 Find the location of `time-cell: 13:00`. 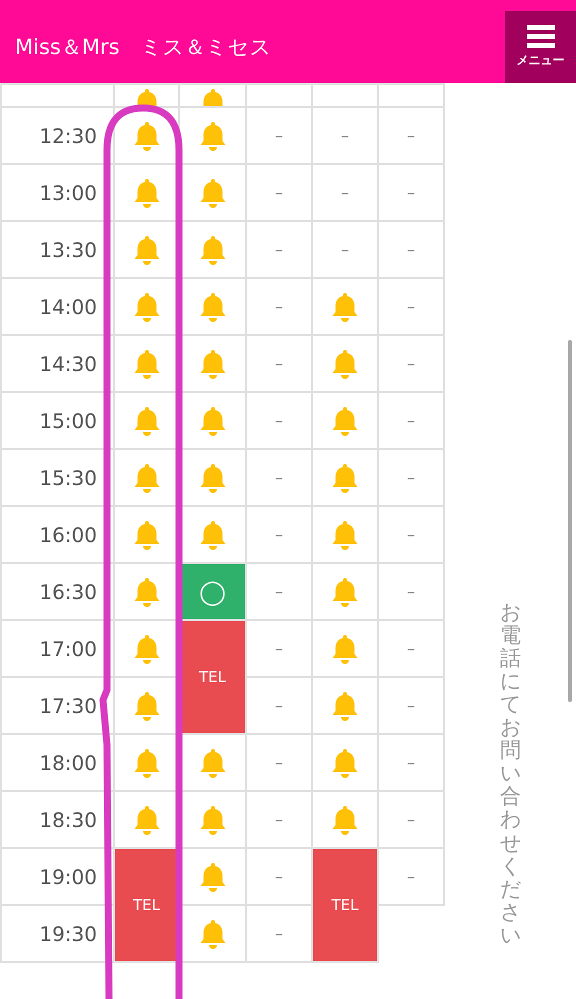

time-cell: 13:00 is located at coordinates (57, 192).